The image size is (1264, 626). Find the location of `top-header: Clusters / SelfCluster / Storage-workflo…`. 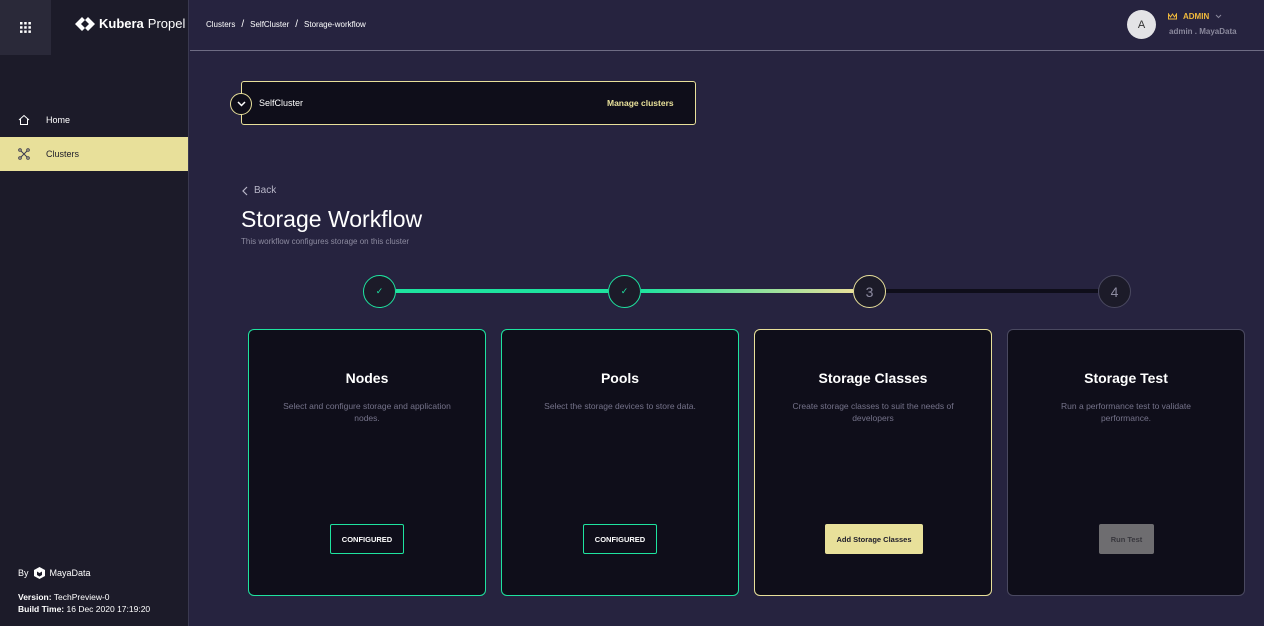

top-header: Clusters / SelfCluster / Storage-workflo… is located at coordinates (727, 25).